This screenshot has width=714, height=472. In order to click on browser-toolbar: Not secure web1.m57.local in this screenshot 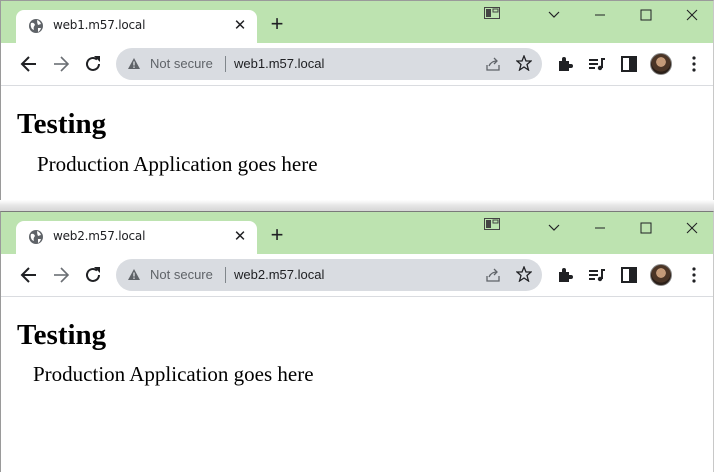, I will do `click(357, 64)`.